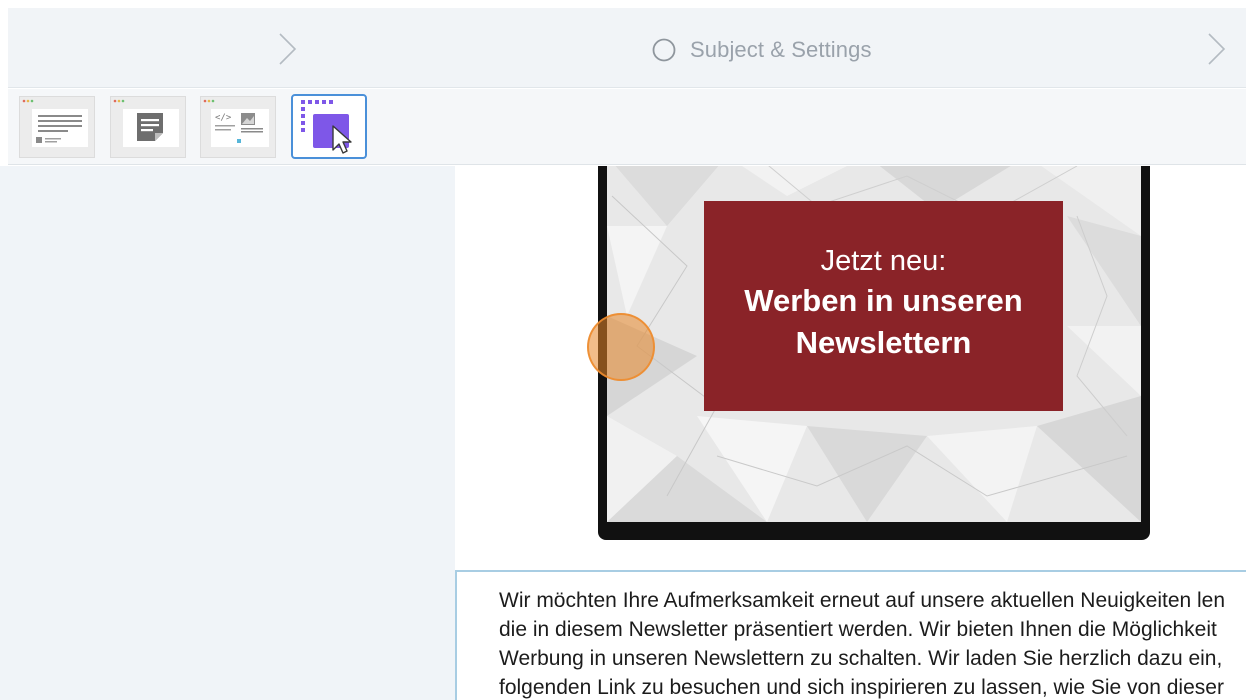  What do you see at coordinates (146, 123) in the screenshot?
I see `note-icon` at bounding box center [146, 123].